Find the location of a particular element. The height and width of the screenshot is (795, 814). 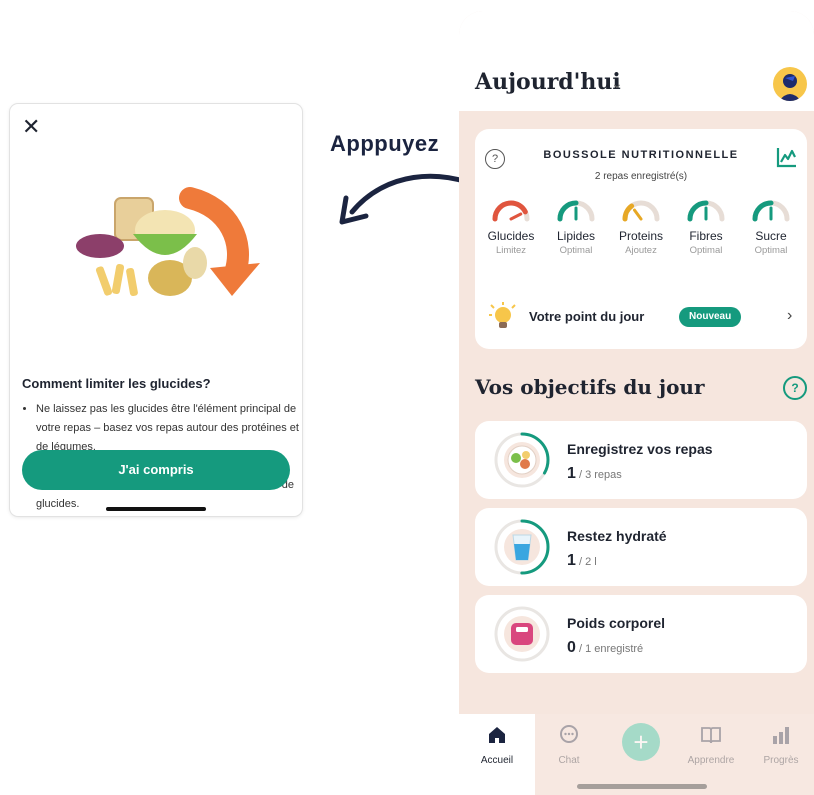

new-badge: Nouveau is located at coordinates (710, 317).